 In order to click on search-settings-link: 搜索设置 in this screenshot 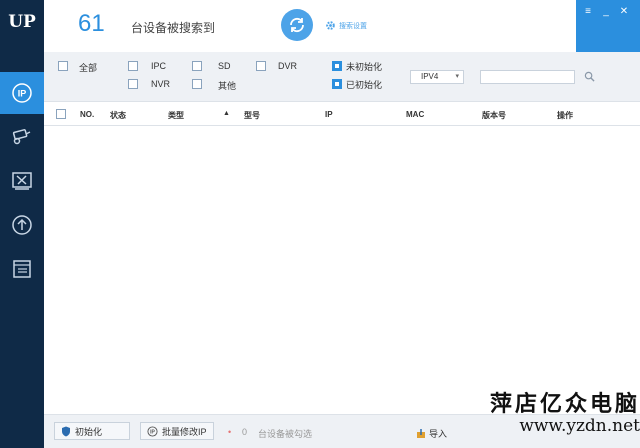, I will do `click(346, 25)`.